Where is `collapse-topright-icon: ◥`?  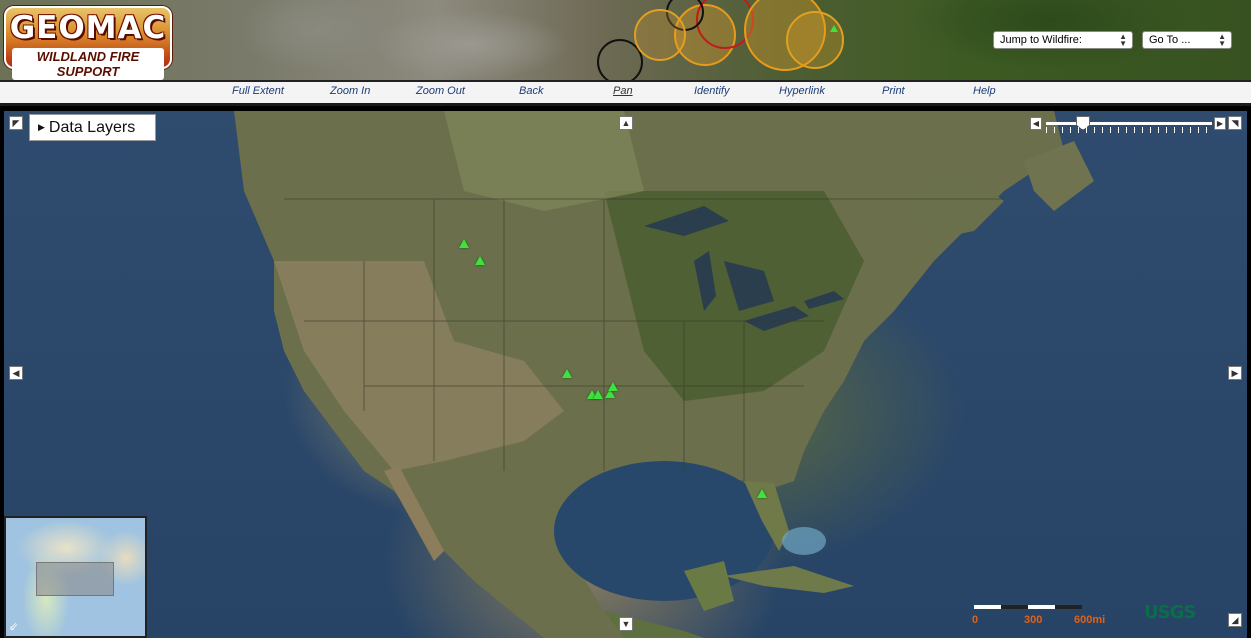
collapse-topright-icon: ◥ is located at coordinates (1235, 123).